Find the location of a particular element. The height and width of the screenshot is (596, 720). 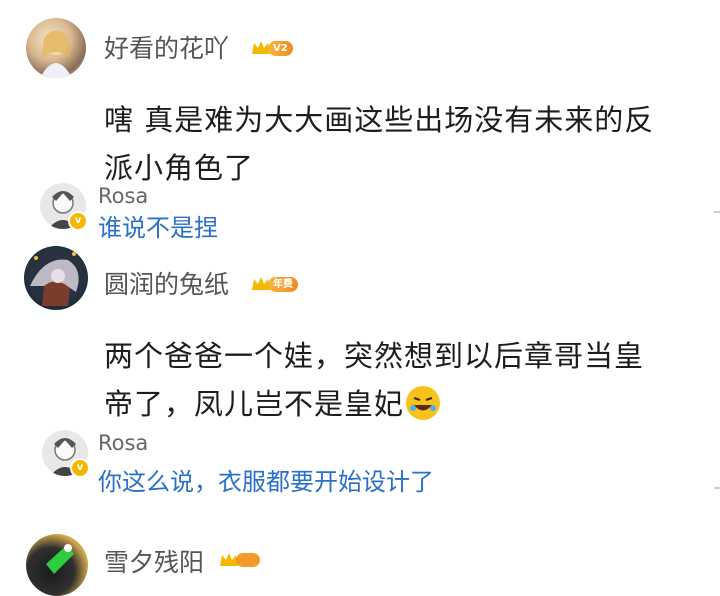

comment-username: 圆润的兔纸 is located at coordinates (166, 284).